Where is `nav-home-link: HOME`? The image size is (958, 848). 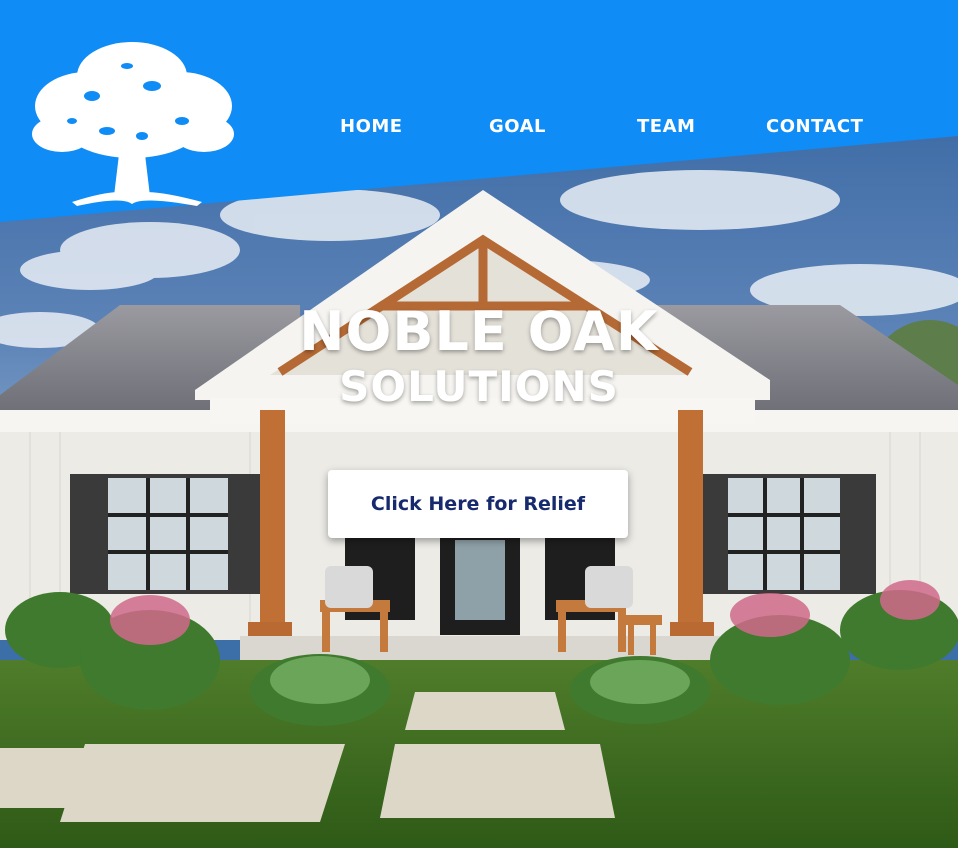
nav-home-link: HOME is located at coordinates (371, 126).